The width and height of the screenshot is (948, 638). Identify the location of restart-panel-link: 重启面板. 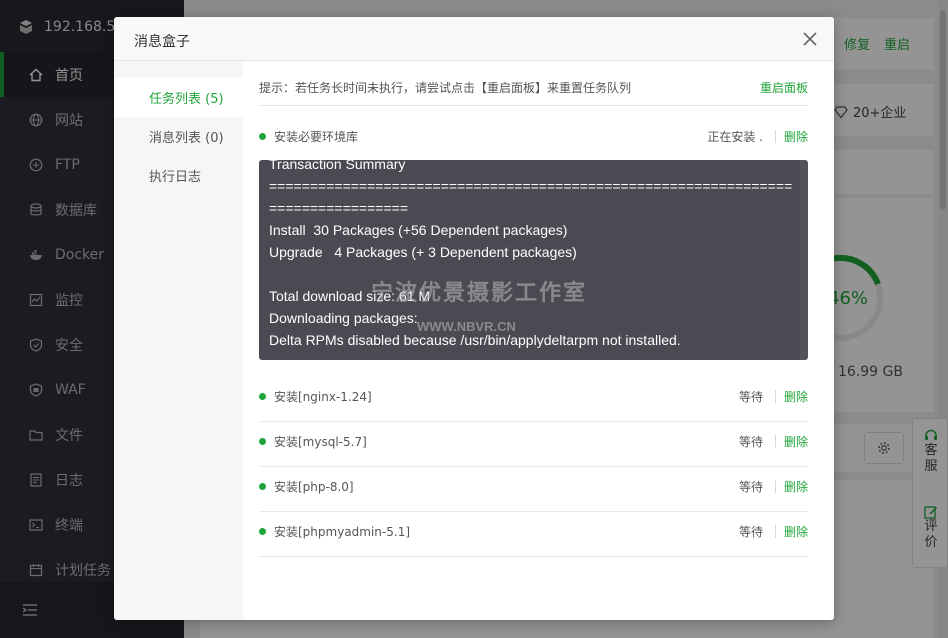
(784, 87).